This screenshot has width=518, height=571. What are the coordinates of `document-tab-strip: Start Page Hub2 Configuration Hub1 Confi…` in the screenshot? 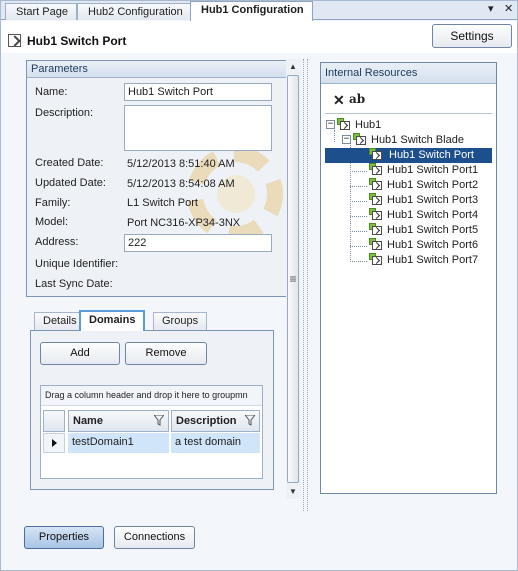 It's located at (259, 11).